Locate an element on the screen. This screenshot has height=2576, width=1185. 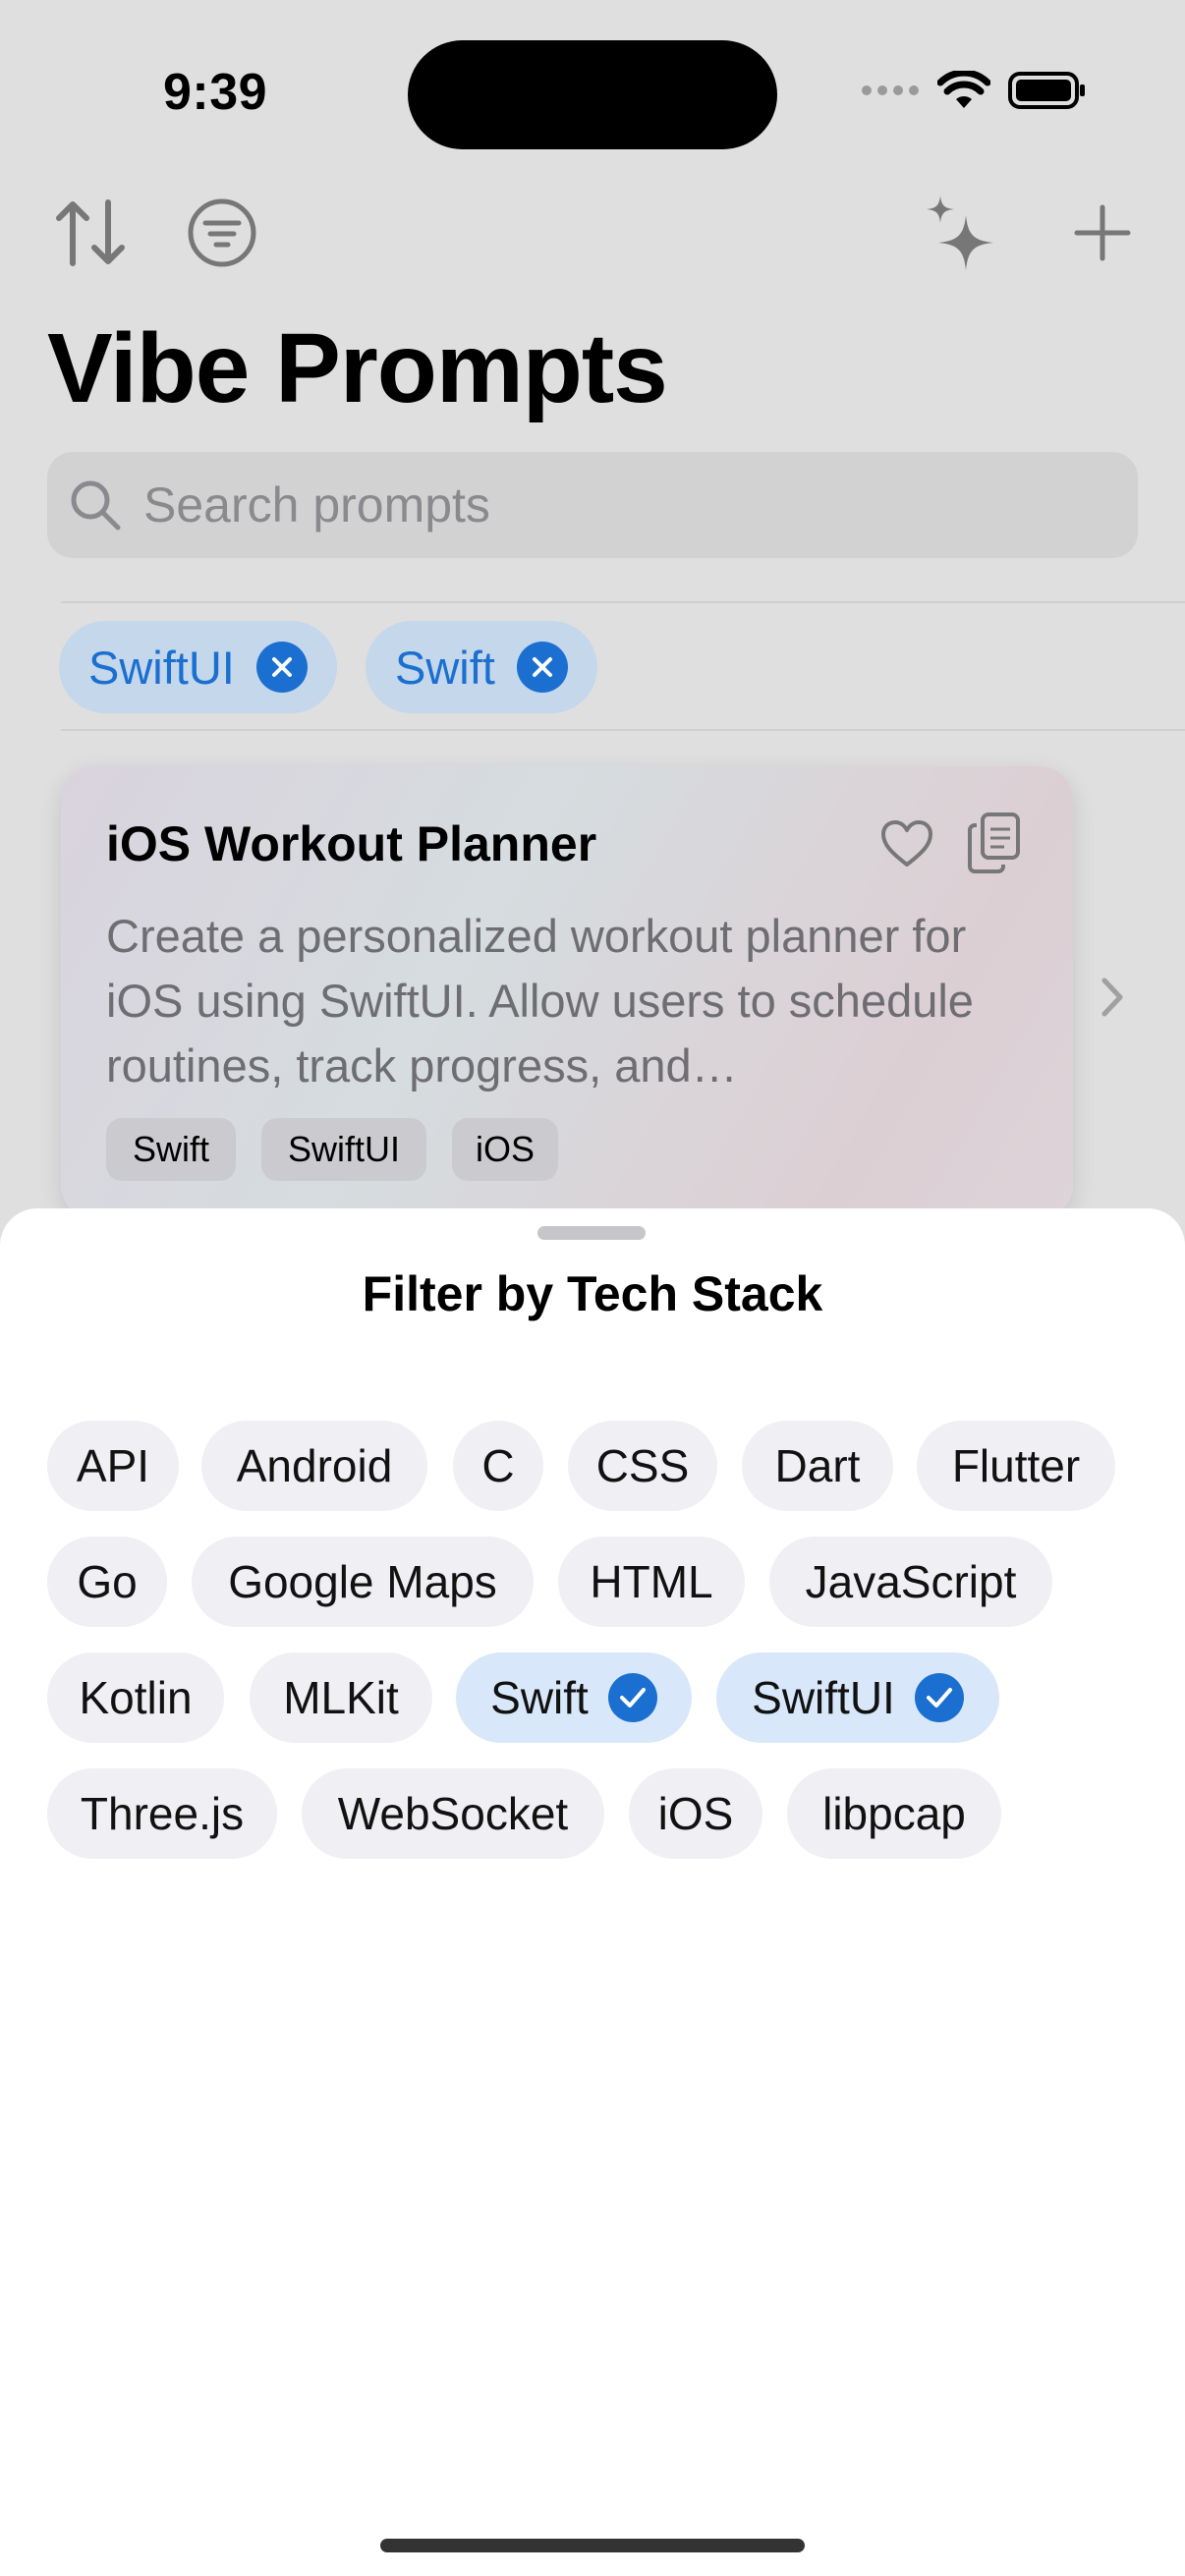
tech-chip: Android is located at coordinates (314, 1466).